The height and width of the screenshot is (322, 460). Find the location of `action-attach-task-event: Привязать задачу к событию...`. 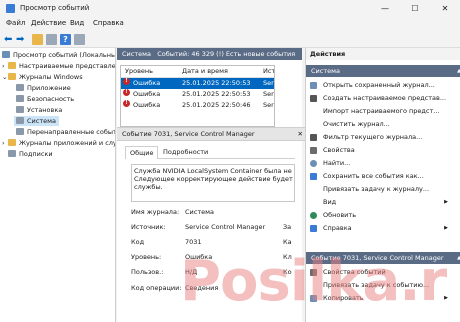

action-attach-task-event: Привязать задачу к событию... is located at coordinates (381, 285).